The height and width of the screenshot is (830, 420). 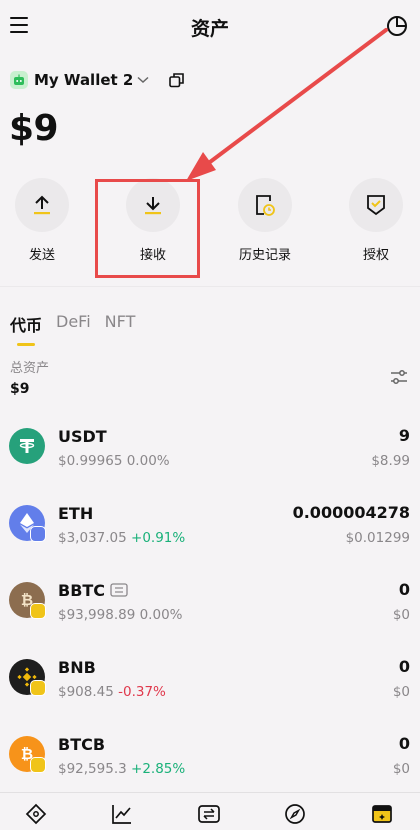 I want to click on swap-icon, so click(x=209, y=814).